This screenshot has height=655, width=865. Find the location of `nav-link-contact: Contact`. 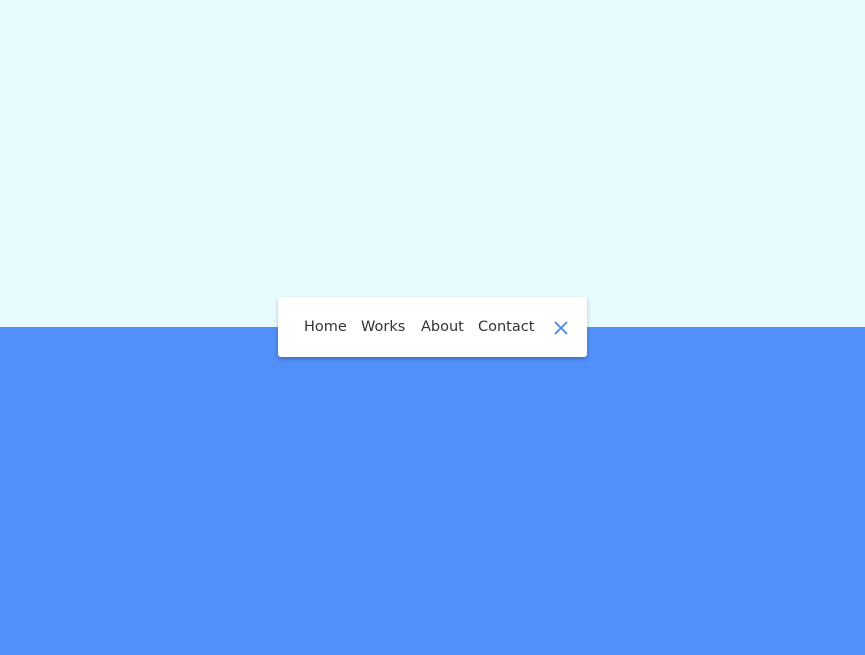

nav-link-contact: Contact is located at coordinates (506, 327).